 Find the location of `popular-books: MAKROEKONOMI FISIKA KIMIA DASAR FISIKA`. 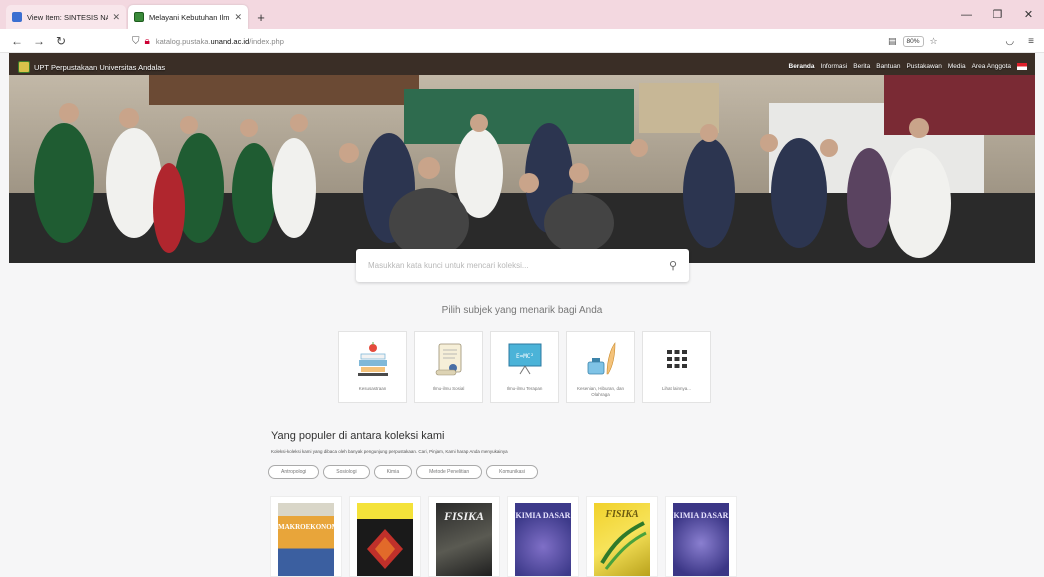

popular-books: MAKROEKONOMI FISIKA KIMIA DASAR FISIKA is located at coordinates (503, 536).